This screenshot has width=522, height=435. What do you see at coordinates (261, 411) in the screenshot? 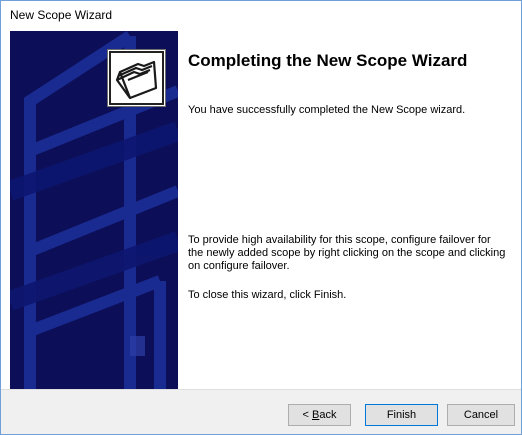
I see `button-bar: < Back Finish Cancel` at bounding box center [261, 411].